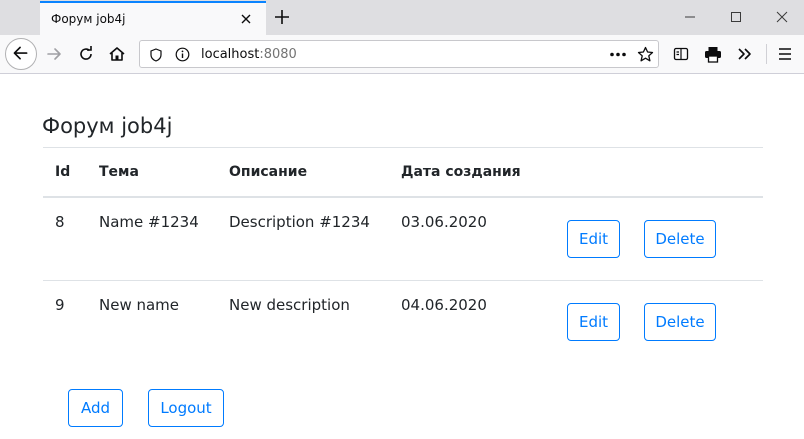 The height and width of the screenshot is (439, 804). What do you see at coordinates (403, 197) in the screenshot?
I see `table-header-divider` at bounding box center [403, 197].